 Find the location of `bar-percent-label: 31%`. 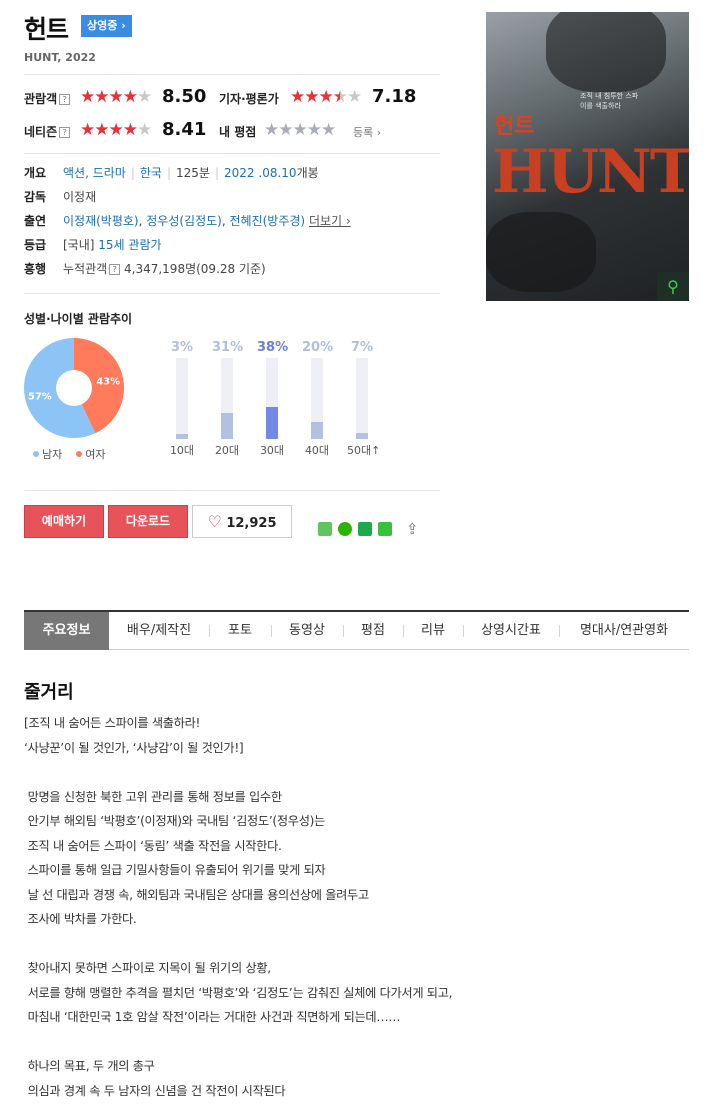

bar-percent-label: 31% is located at coordinates (228, 347).